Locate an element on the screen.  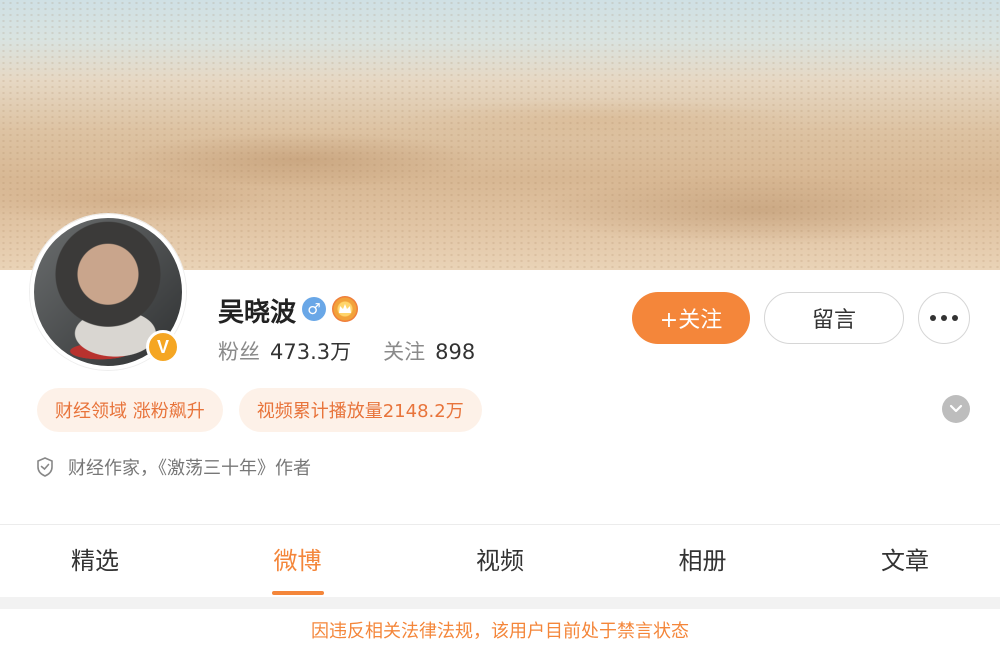
profile-tabs: 精选 微博 视频 相册 文章 is located at coordinates (500, 561).